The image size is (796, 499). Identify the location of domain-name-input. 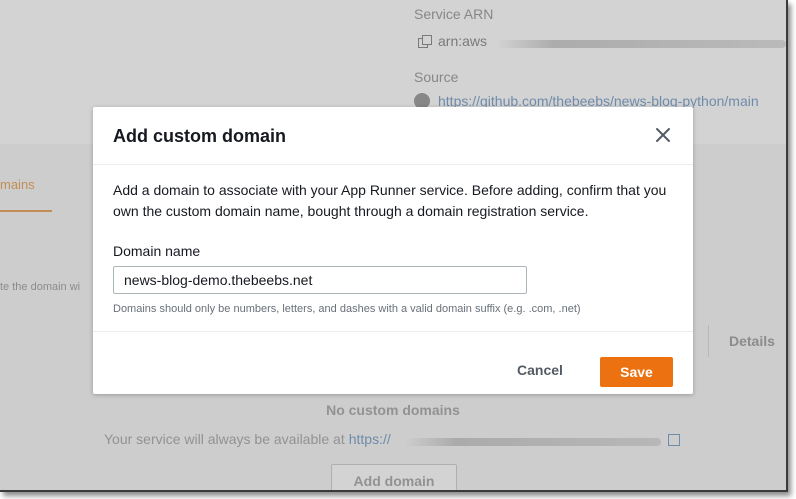
(320, 280).